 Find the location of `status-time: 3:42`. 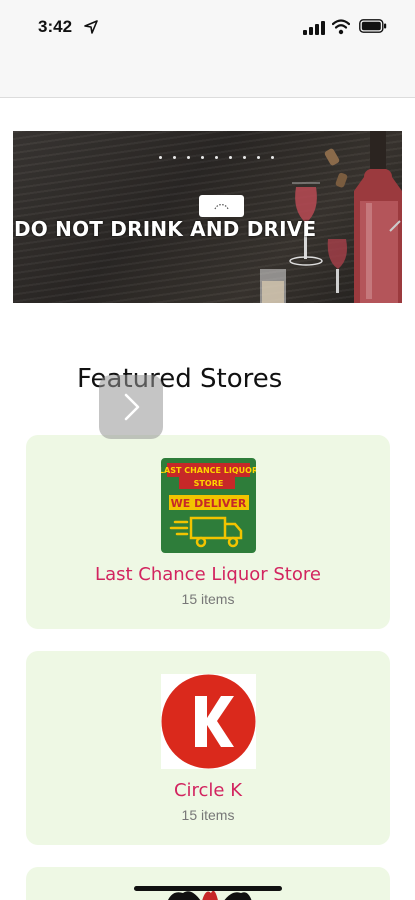

status-time: 3:42 is located at coordinates (55, 26).